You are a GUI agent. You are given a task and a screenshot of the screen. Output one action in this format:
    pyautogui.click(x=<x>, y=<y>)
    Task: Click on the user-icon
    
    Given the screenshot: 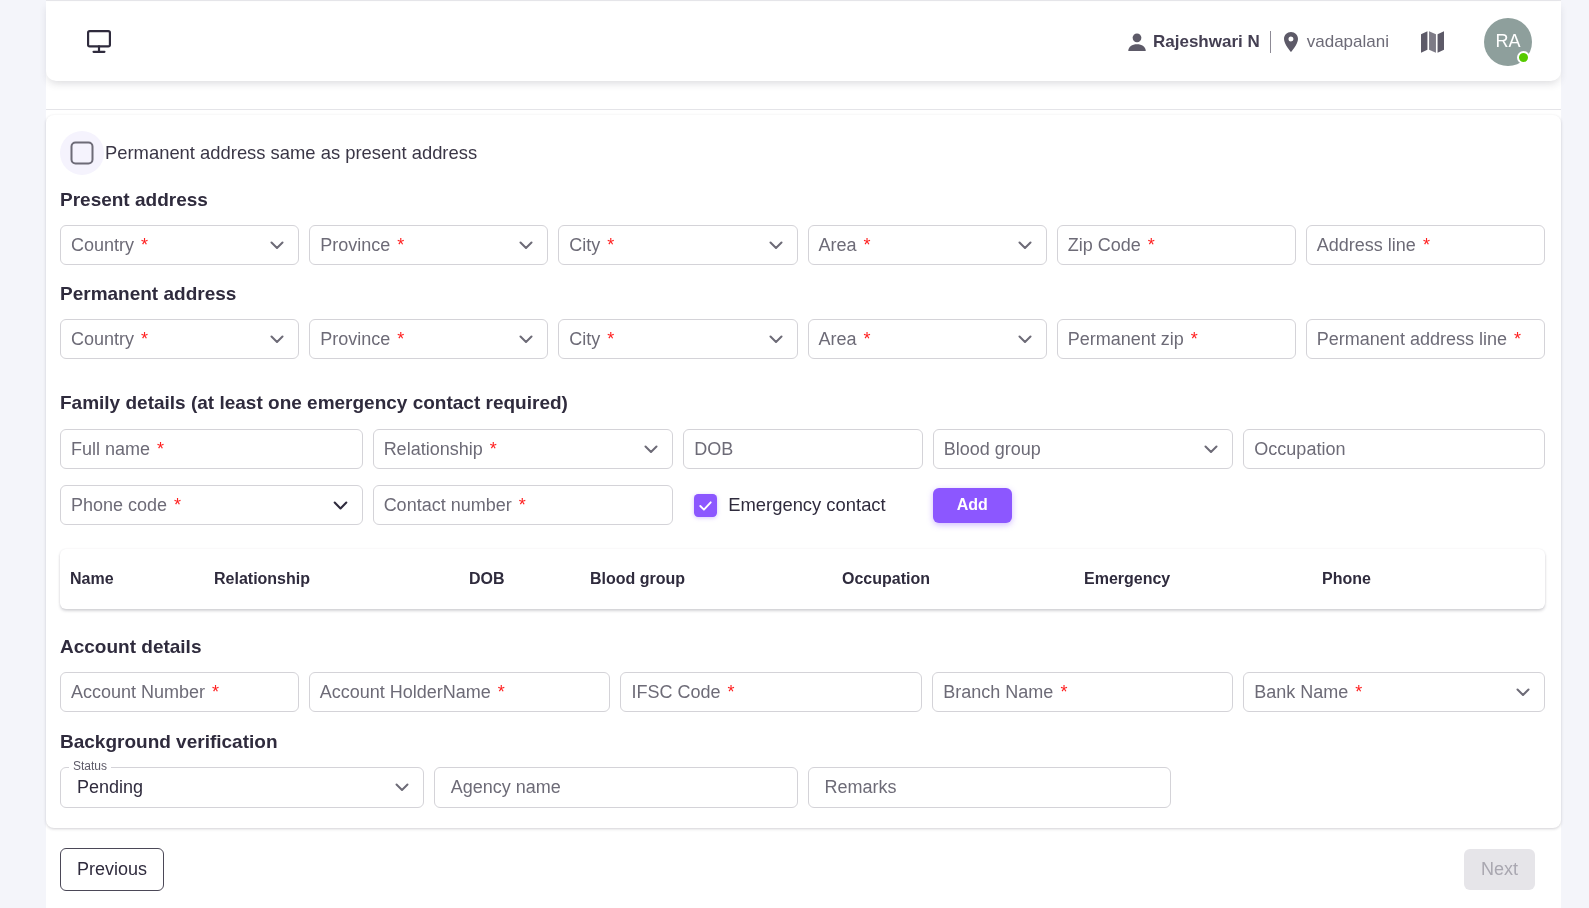 What is the action you would take?
    pyautogui.click(x=1137, y=41)
    